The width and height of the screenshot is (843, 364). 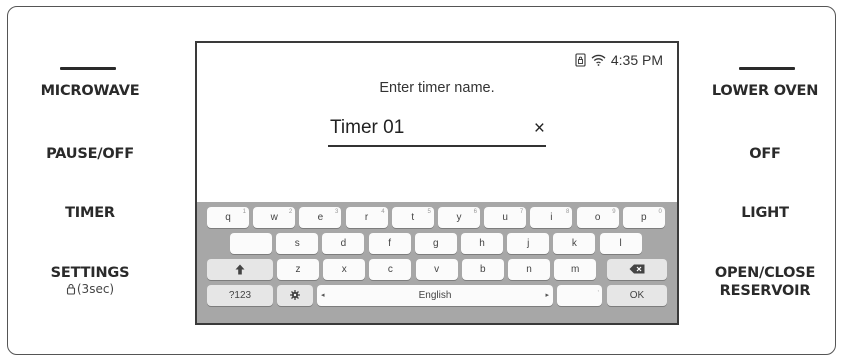 What do you see at coordinates (295, 295) in the screenshot?
I see `settings-key` at bounding box center [295, 295].